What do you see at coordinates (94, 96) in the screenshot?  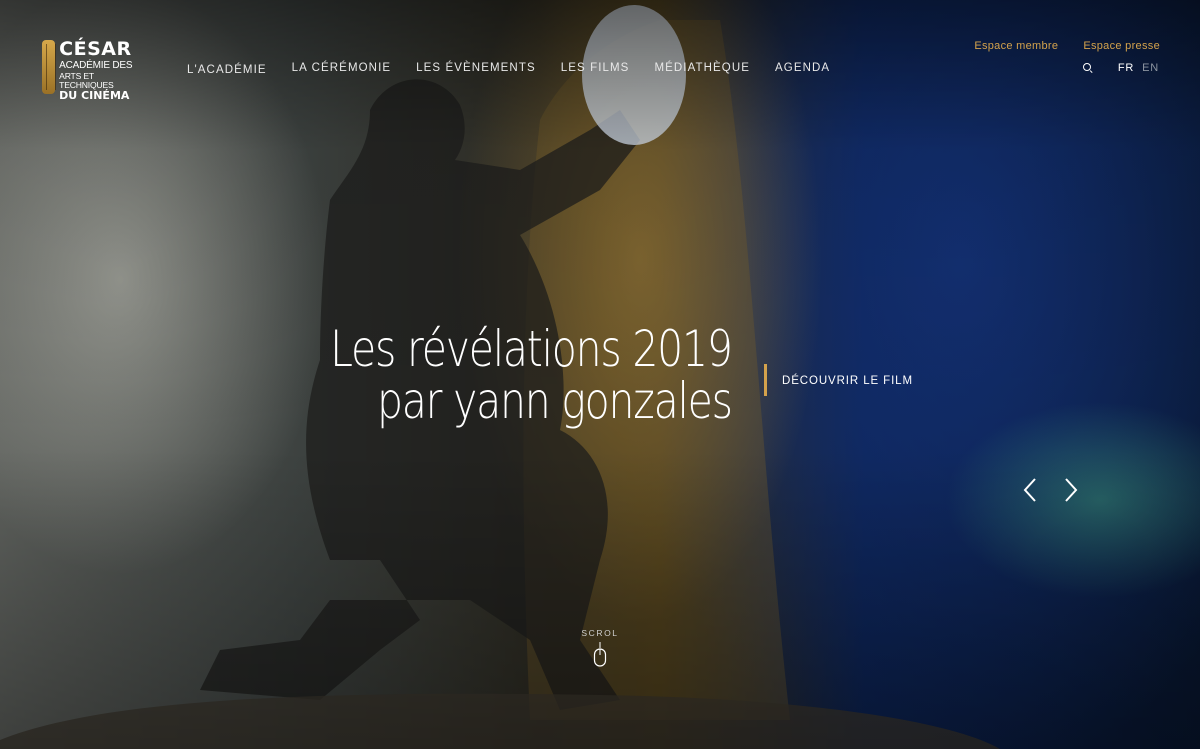 I see `logo-line-4: DU CINÉMA` at bounding box center [94, 96].